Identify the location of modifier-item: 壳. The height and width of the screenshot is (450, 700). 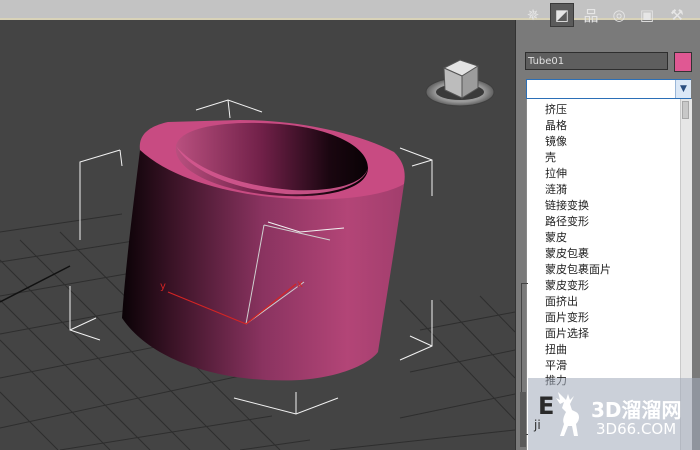
(550, 158).